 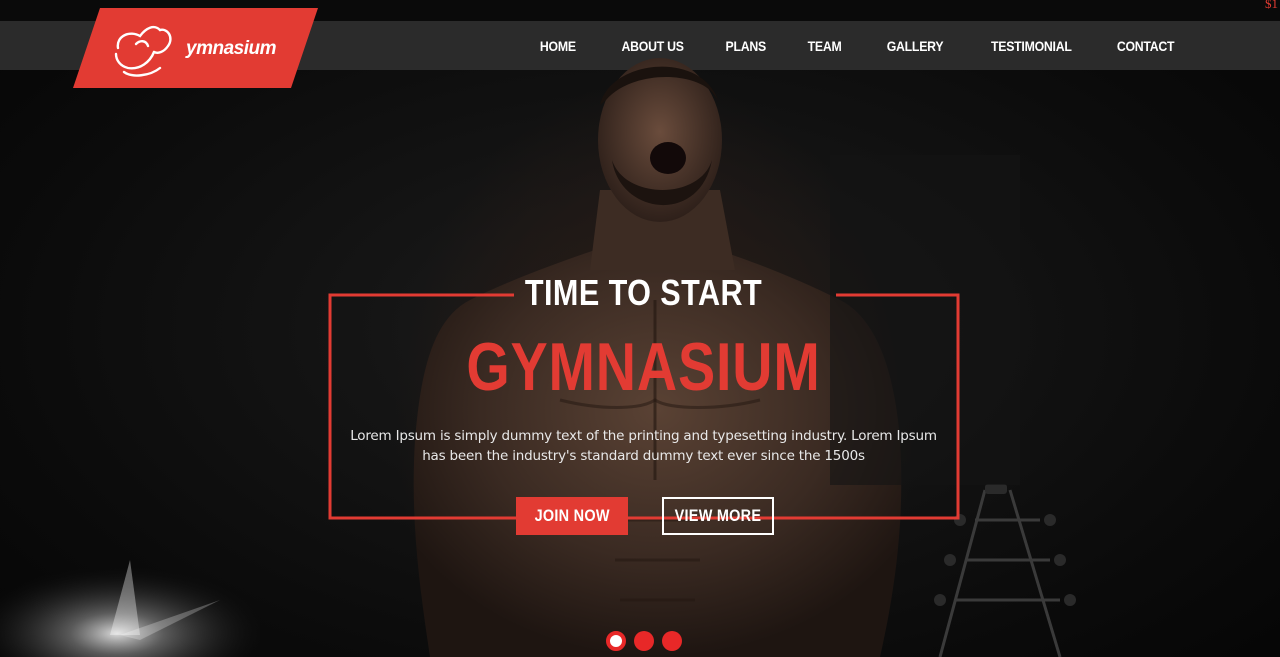 I want to click on join-now-label: JOIN NOW, so click(x=572, y=515).